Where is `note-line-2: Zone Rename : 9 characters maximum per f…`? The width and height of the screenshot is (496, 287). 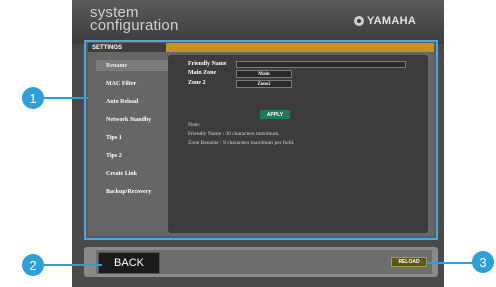 note-line-2: Zone Rename : 9 characters maximum per f… is located at coordinates (241, 143).